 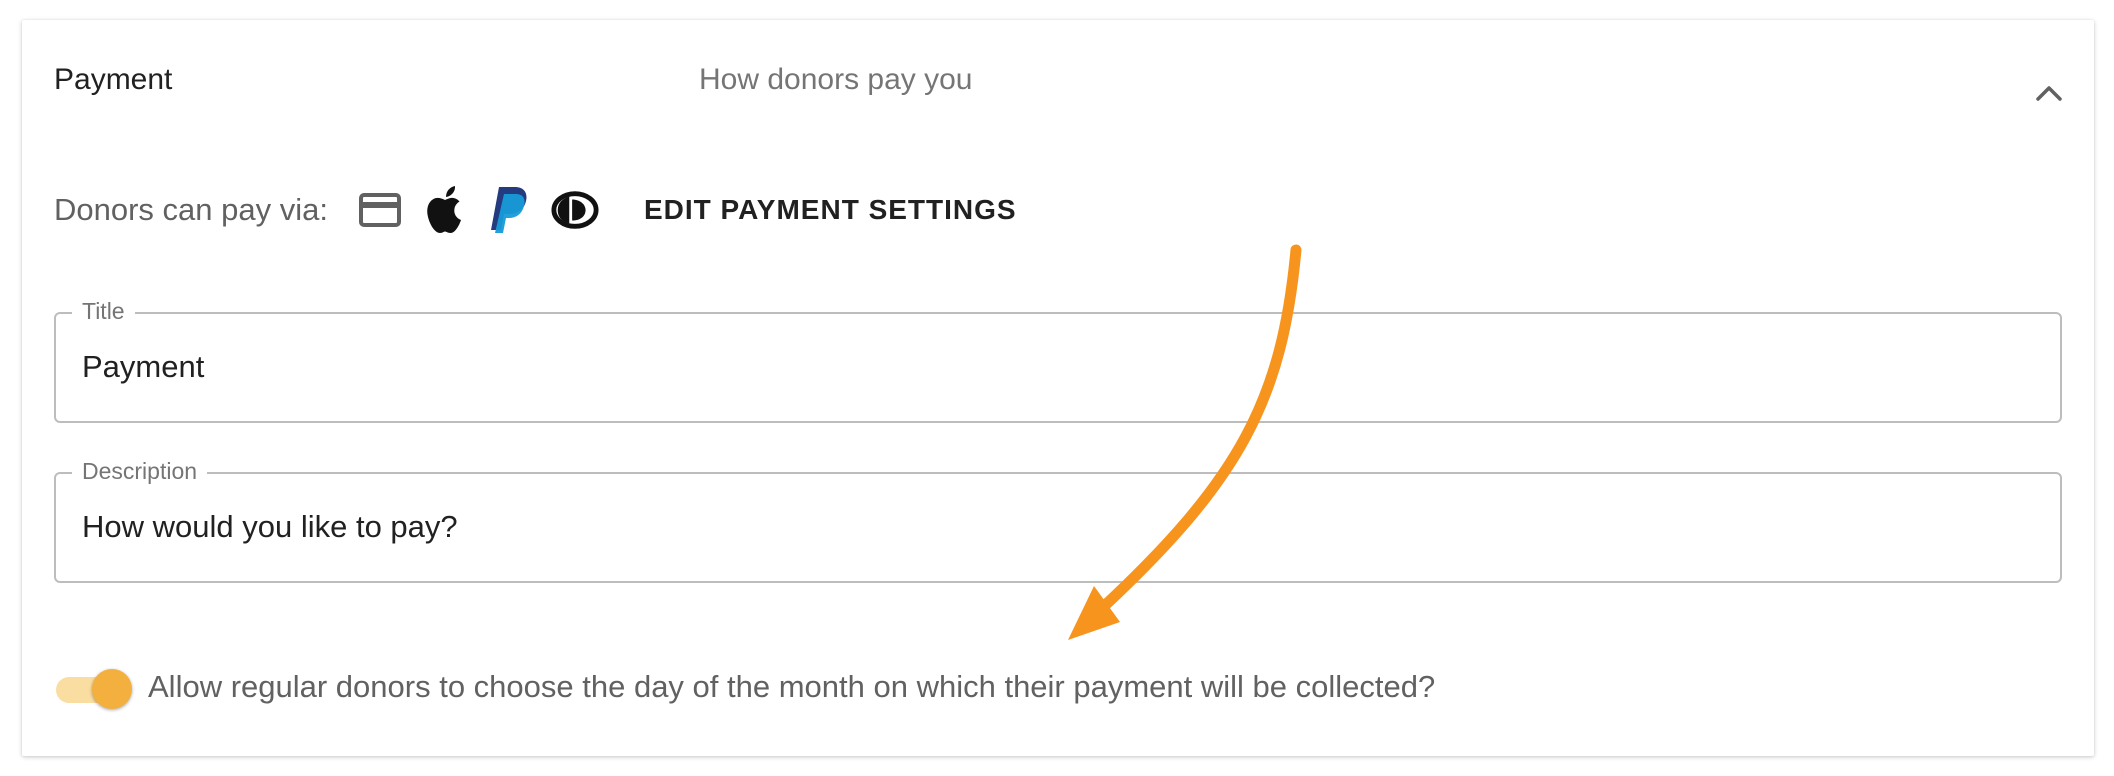 What do you see at coordinates (830, 210) in the screenshot?
I see `edit-payment-settings-button: EDIT PAYMENT SETTINGS` at bounding box center [830, 210].